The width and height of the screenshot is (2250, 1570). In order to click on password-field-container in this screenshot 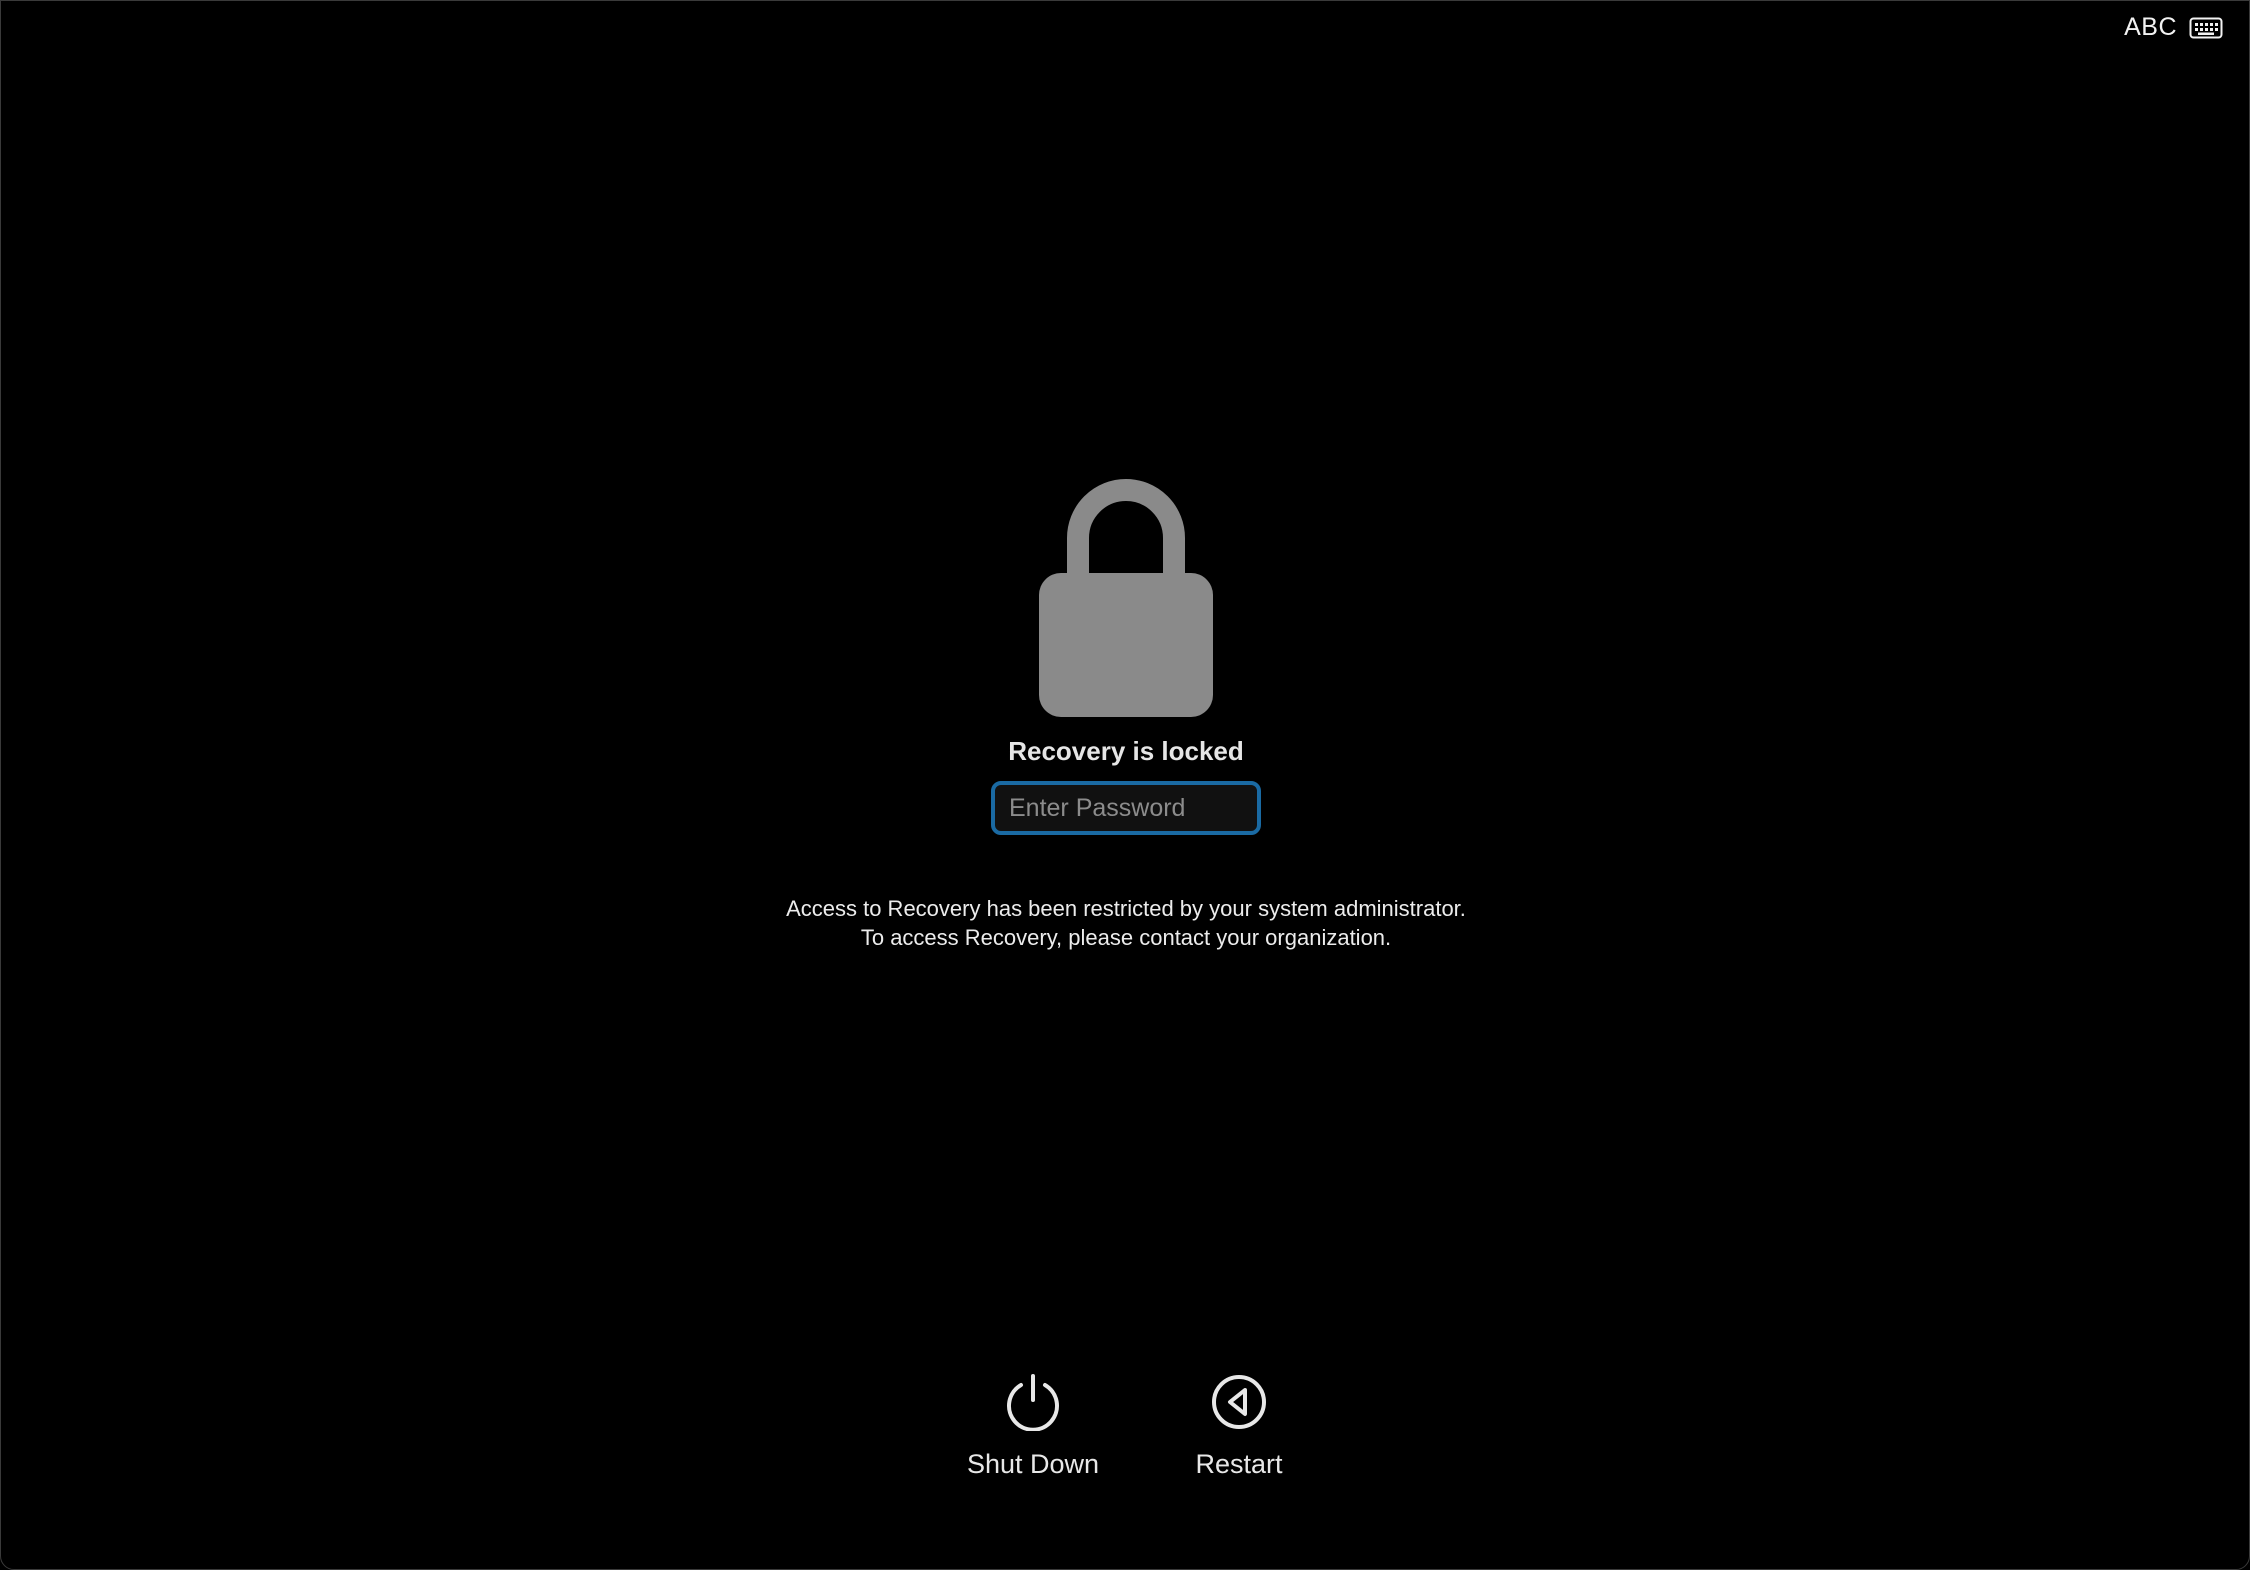, I will do `click(1126, 808)`.